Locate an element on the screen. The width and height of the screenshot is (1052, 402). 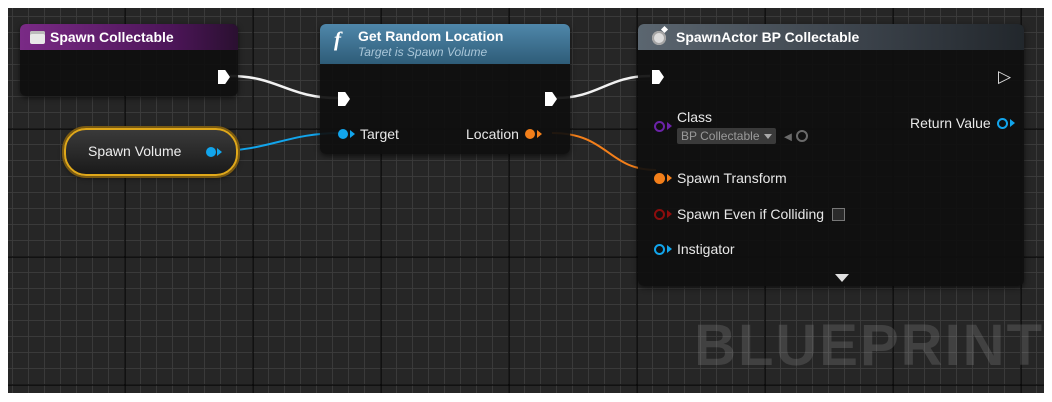
collide-checkbox is located at coordinates (839, 214).